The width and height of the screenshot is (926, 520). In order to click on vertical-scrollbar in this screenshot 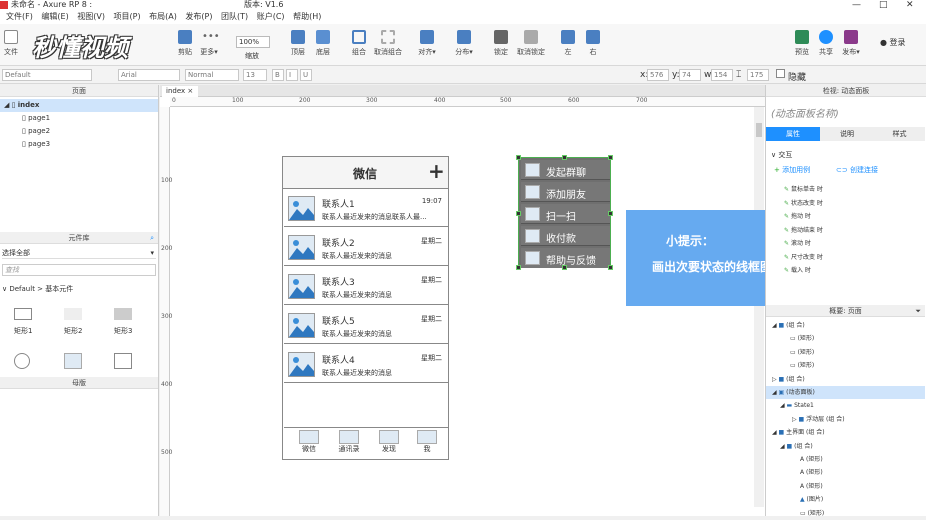, I will do `click(759, 307)`.